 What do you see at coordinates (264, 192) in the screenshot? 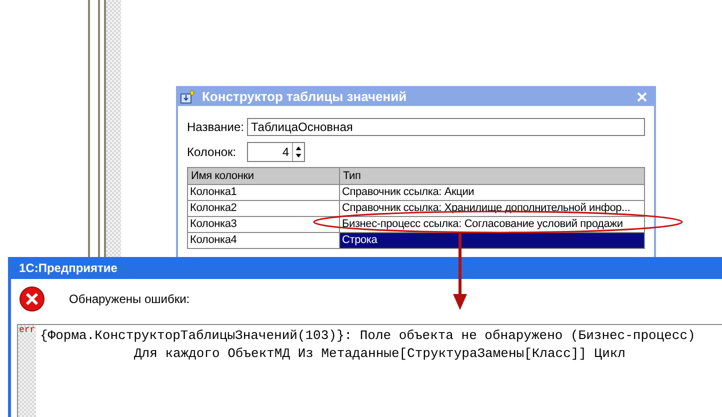
I see `table-cell: Колонка1` at bounding box center [264, 192].